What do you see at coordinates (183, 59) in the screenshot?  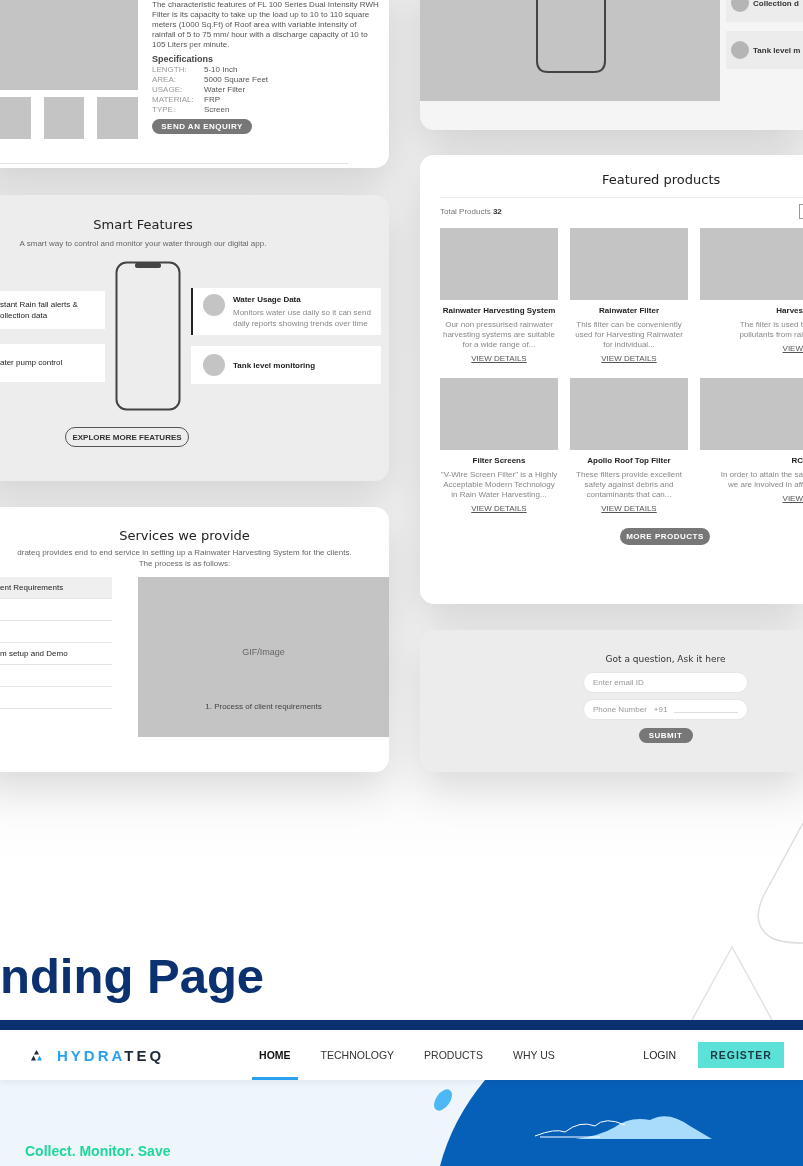 I see `specifications-heading: Specifications` at bounding box center [183, 59].